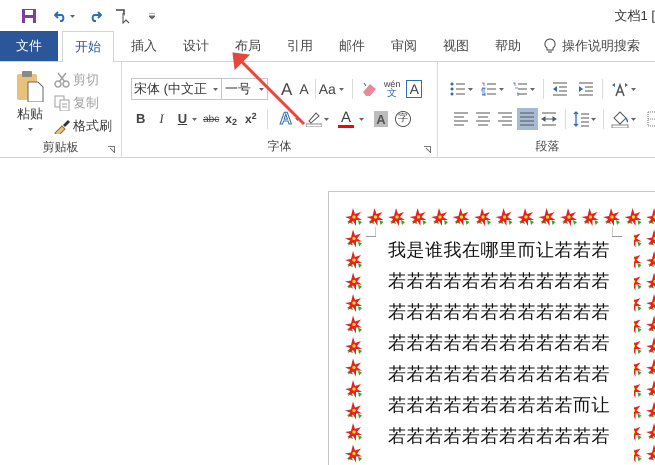 This screenshot has width=655, height=465. Describe the element at coordinates (62, 103) in the screenshot. I see `copy-icon` at that location.